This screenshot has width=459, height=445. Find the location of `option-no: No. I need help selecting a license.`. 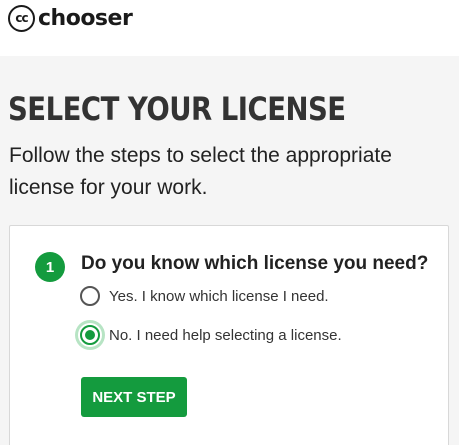

option-no: No. I need help selecting a license. is located at coordinates (211, 335).